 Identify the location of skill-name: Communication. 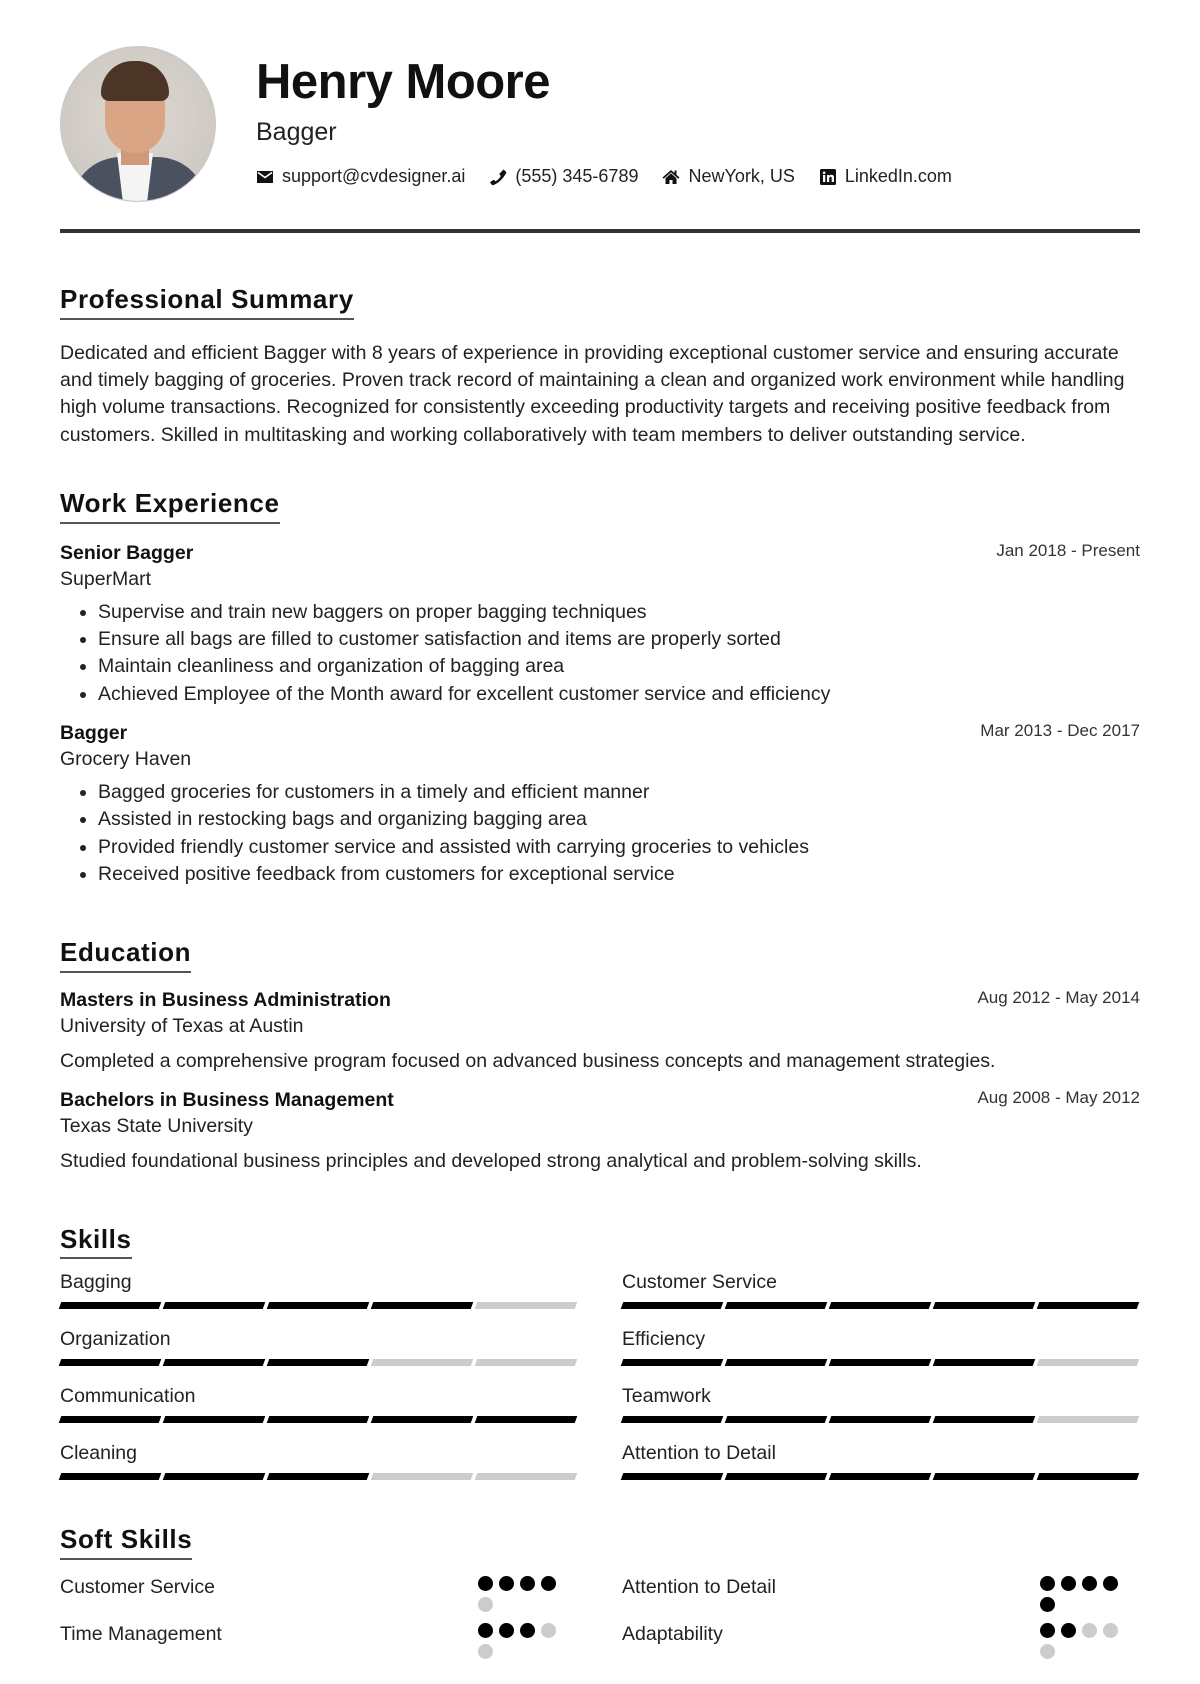
(128, 1396).